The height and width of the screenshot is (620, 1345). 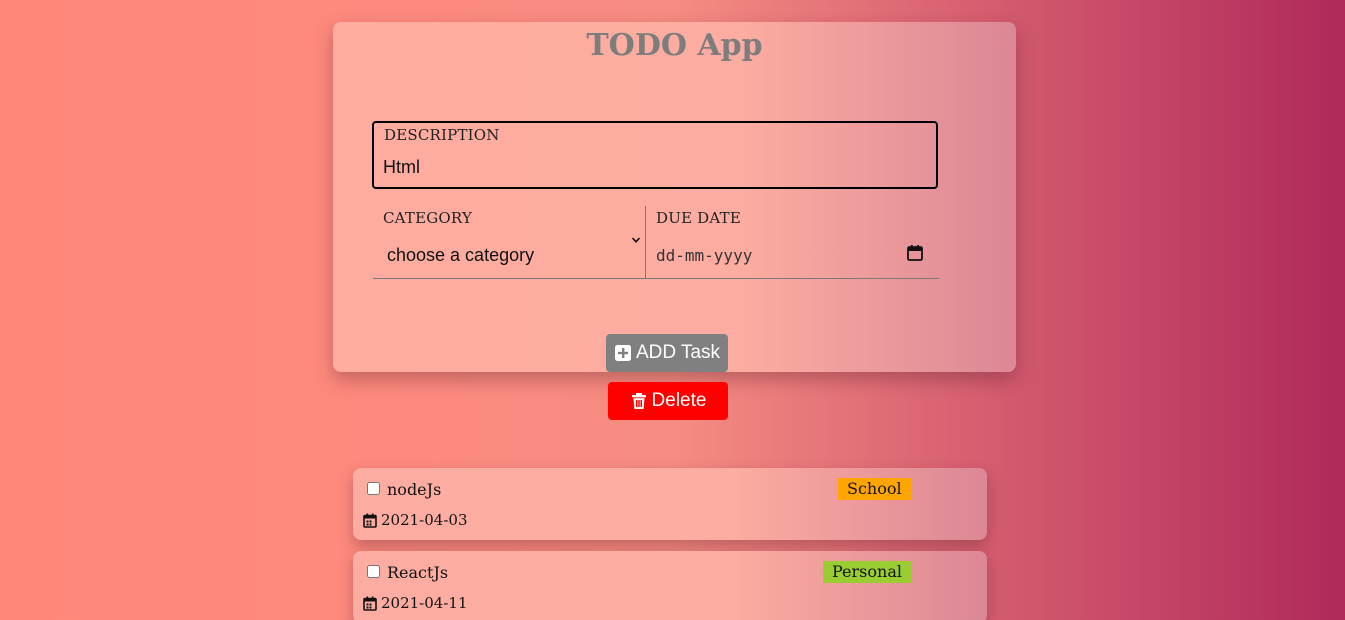 What do you see at coordinates (674, 45) in the screenshot?
I see `app-title: TODO App` at bounding box center [674, 45].